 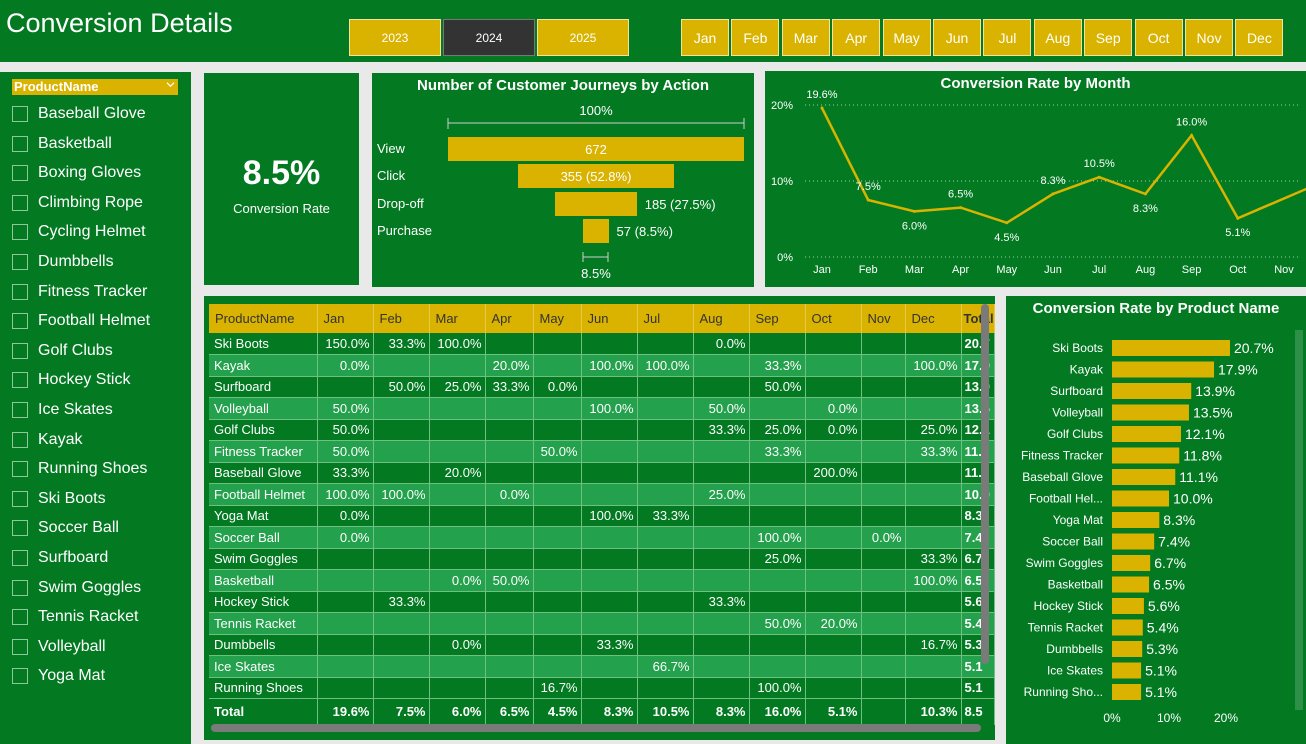 What do you see at coordinates (79, 292) in the screenshot?
I see `slicer-item: Fitness Tracker` at bounding box center [79, 292].